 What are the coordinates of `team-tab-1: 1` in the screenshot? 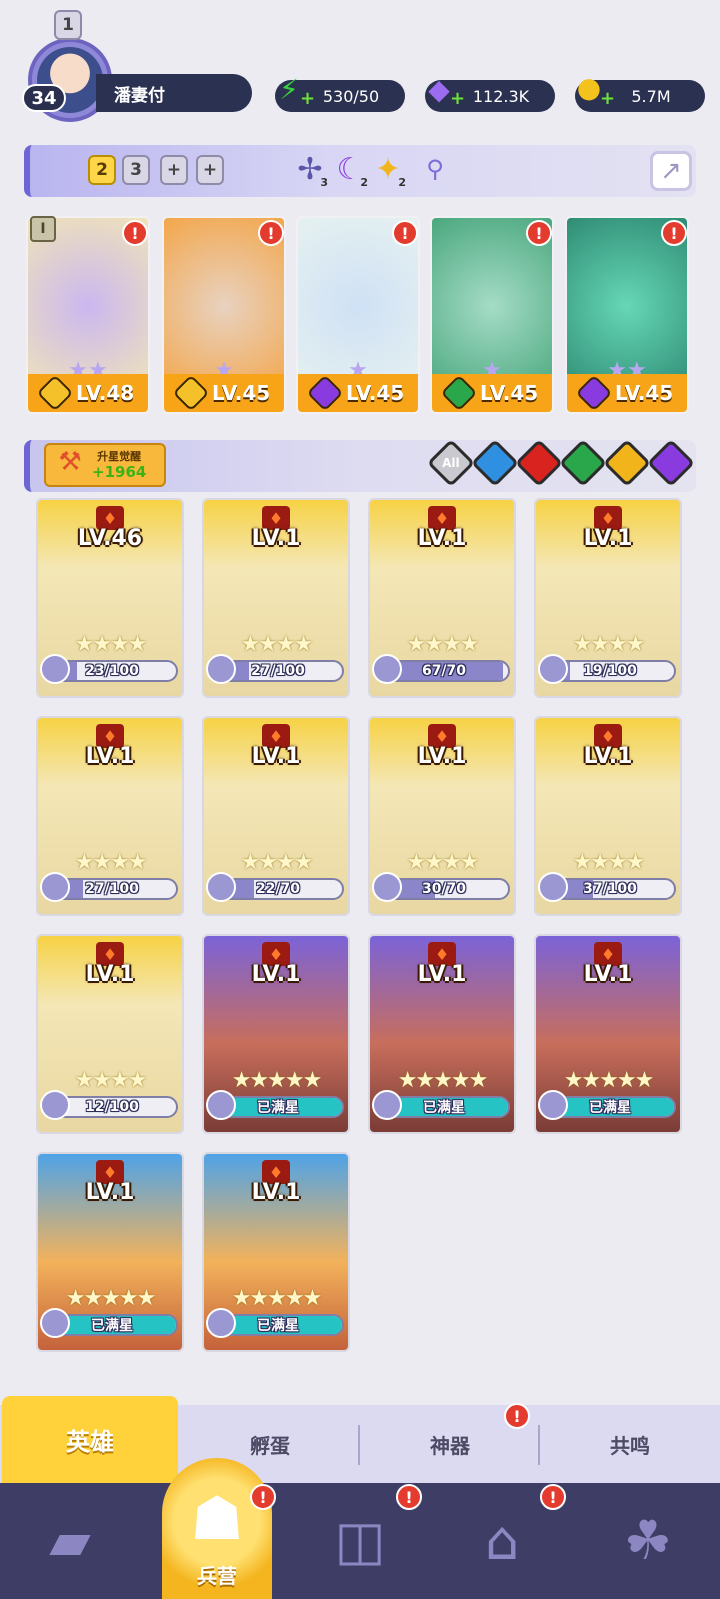 It's located at (68, 25).